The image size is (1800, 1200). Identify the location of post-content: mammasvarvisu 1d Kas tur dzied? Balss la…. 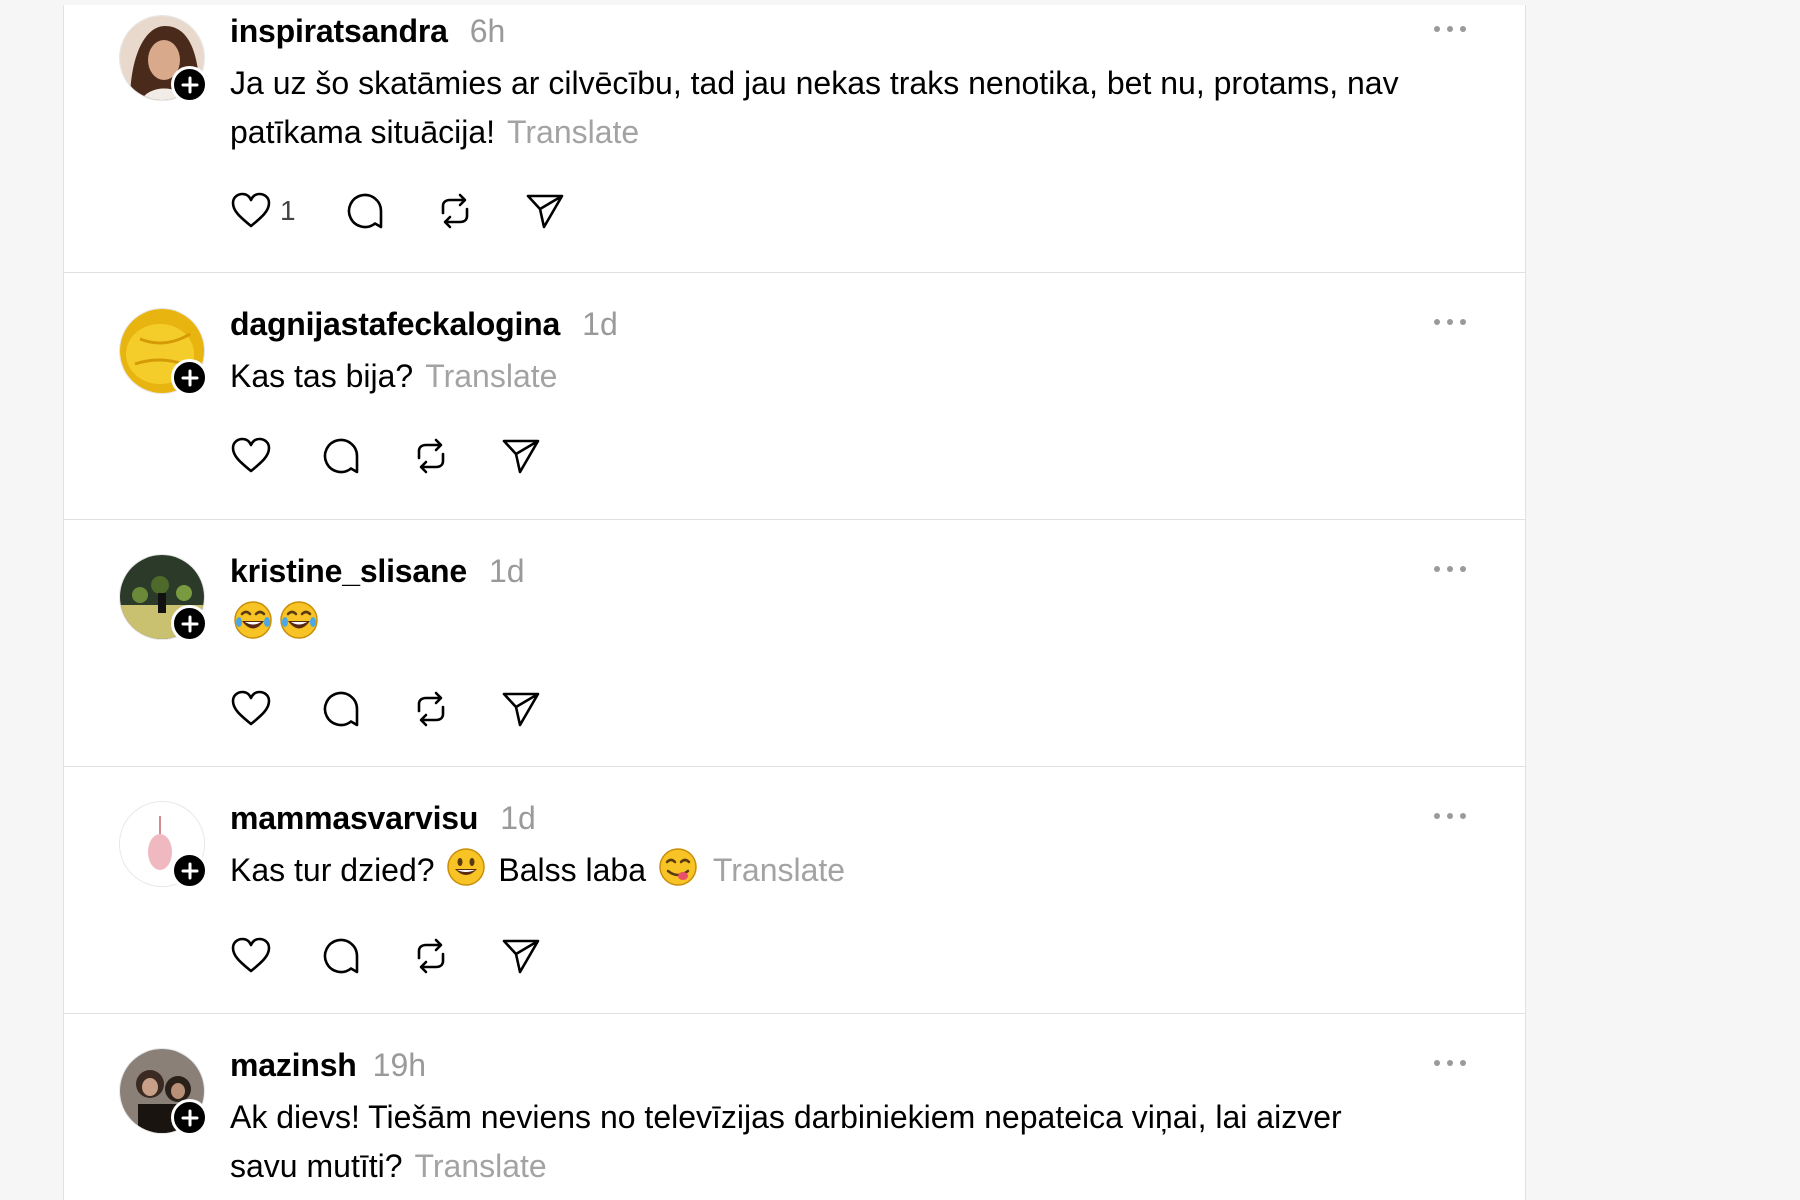
(850, 890).